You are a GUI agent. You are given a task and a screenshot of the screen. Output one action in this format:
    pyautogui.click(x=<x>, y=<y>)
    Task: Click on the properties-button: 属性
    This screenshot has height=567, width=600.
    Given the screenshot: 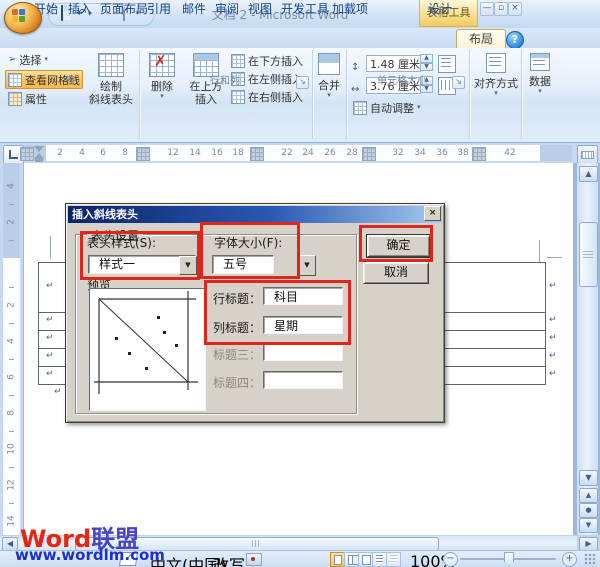 What is the action you would take?
    pyautogui.click(x=27, y=98)
    